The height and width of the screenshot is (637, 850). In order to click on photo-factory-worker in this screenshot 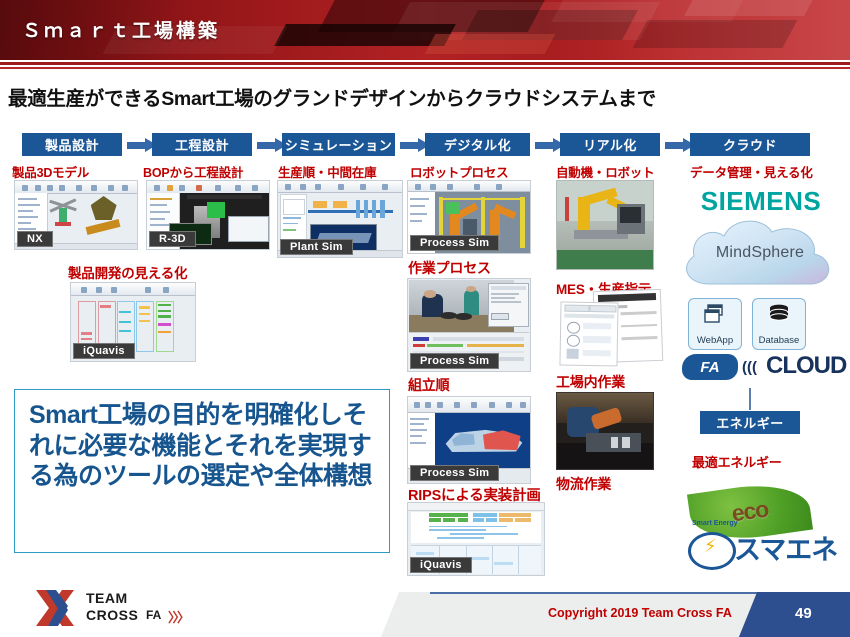, I will do `click(605, 431)`.